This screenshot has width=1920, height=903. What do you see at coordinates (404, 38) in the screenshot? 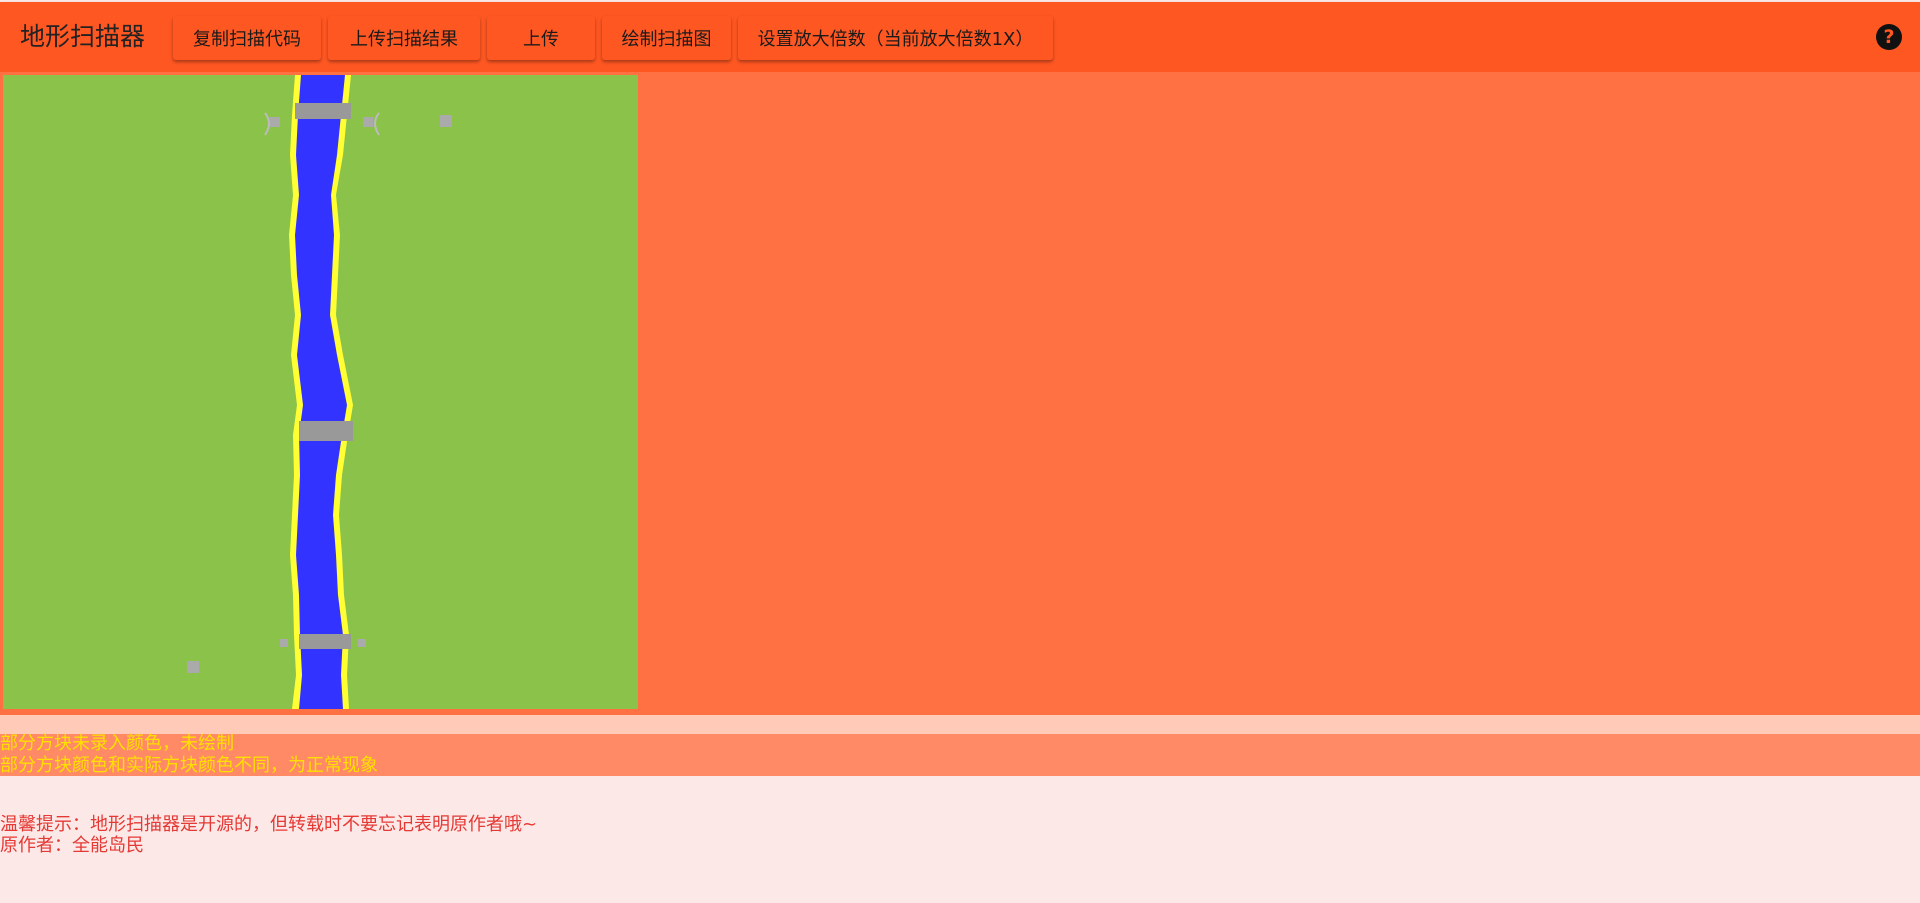
I see `upload-scan-result-button: 上传扫描结果` at bounding box center [404, 38].